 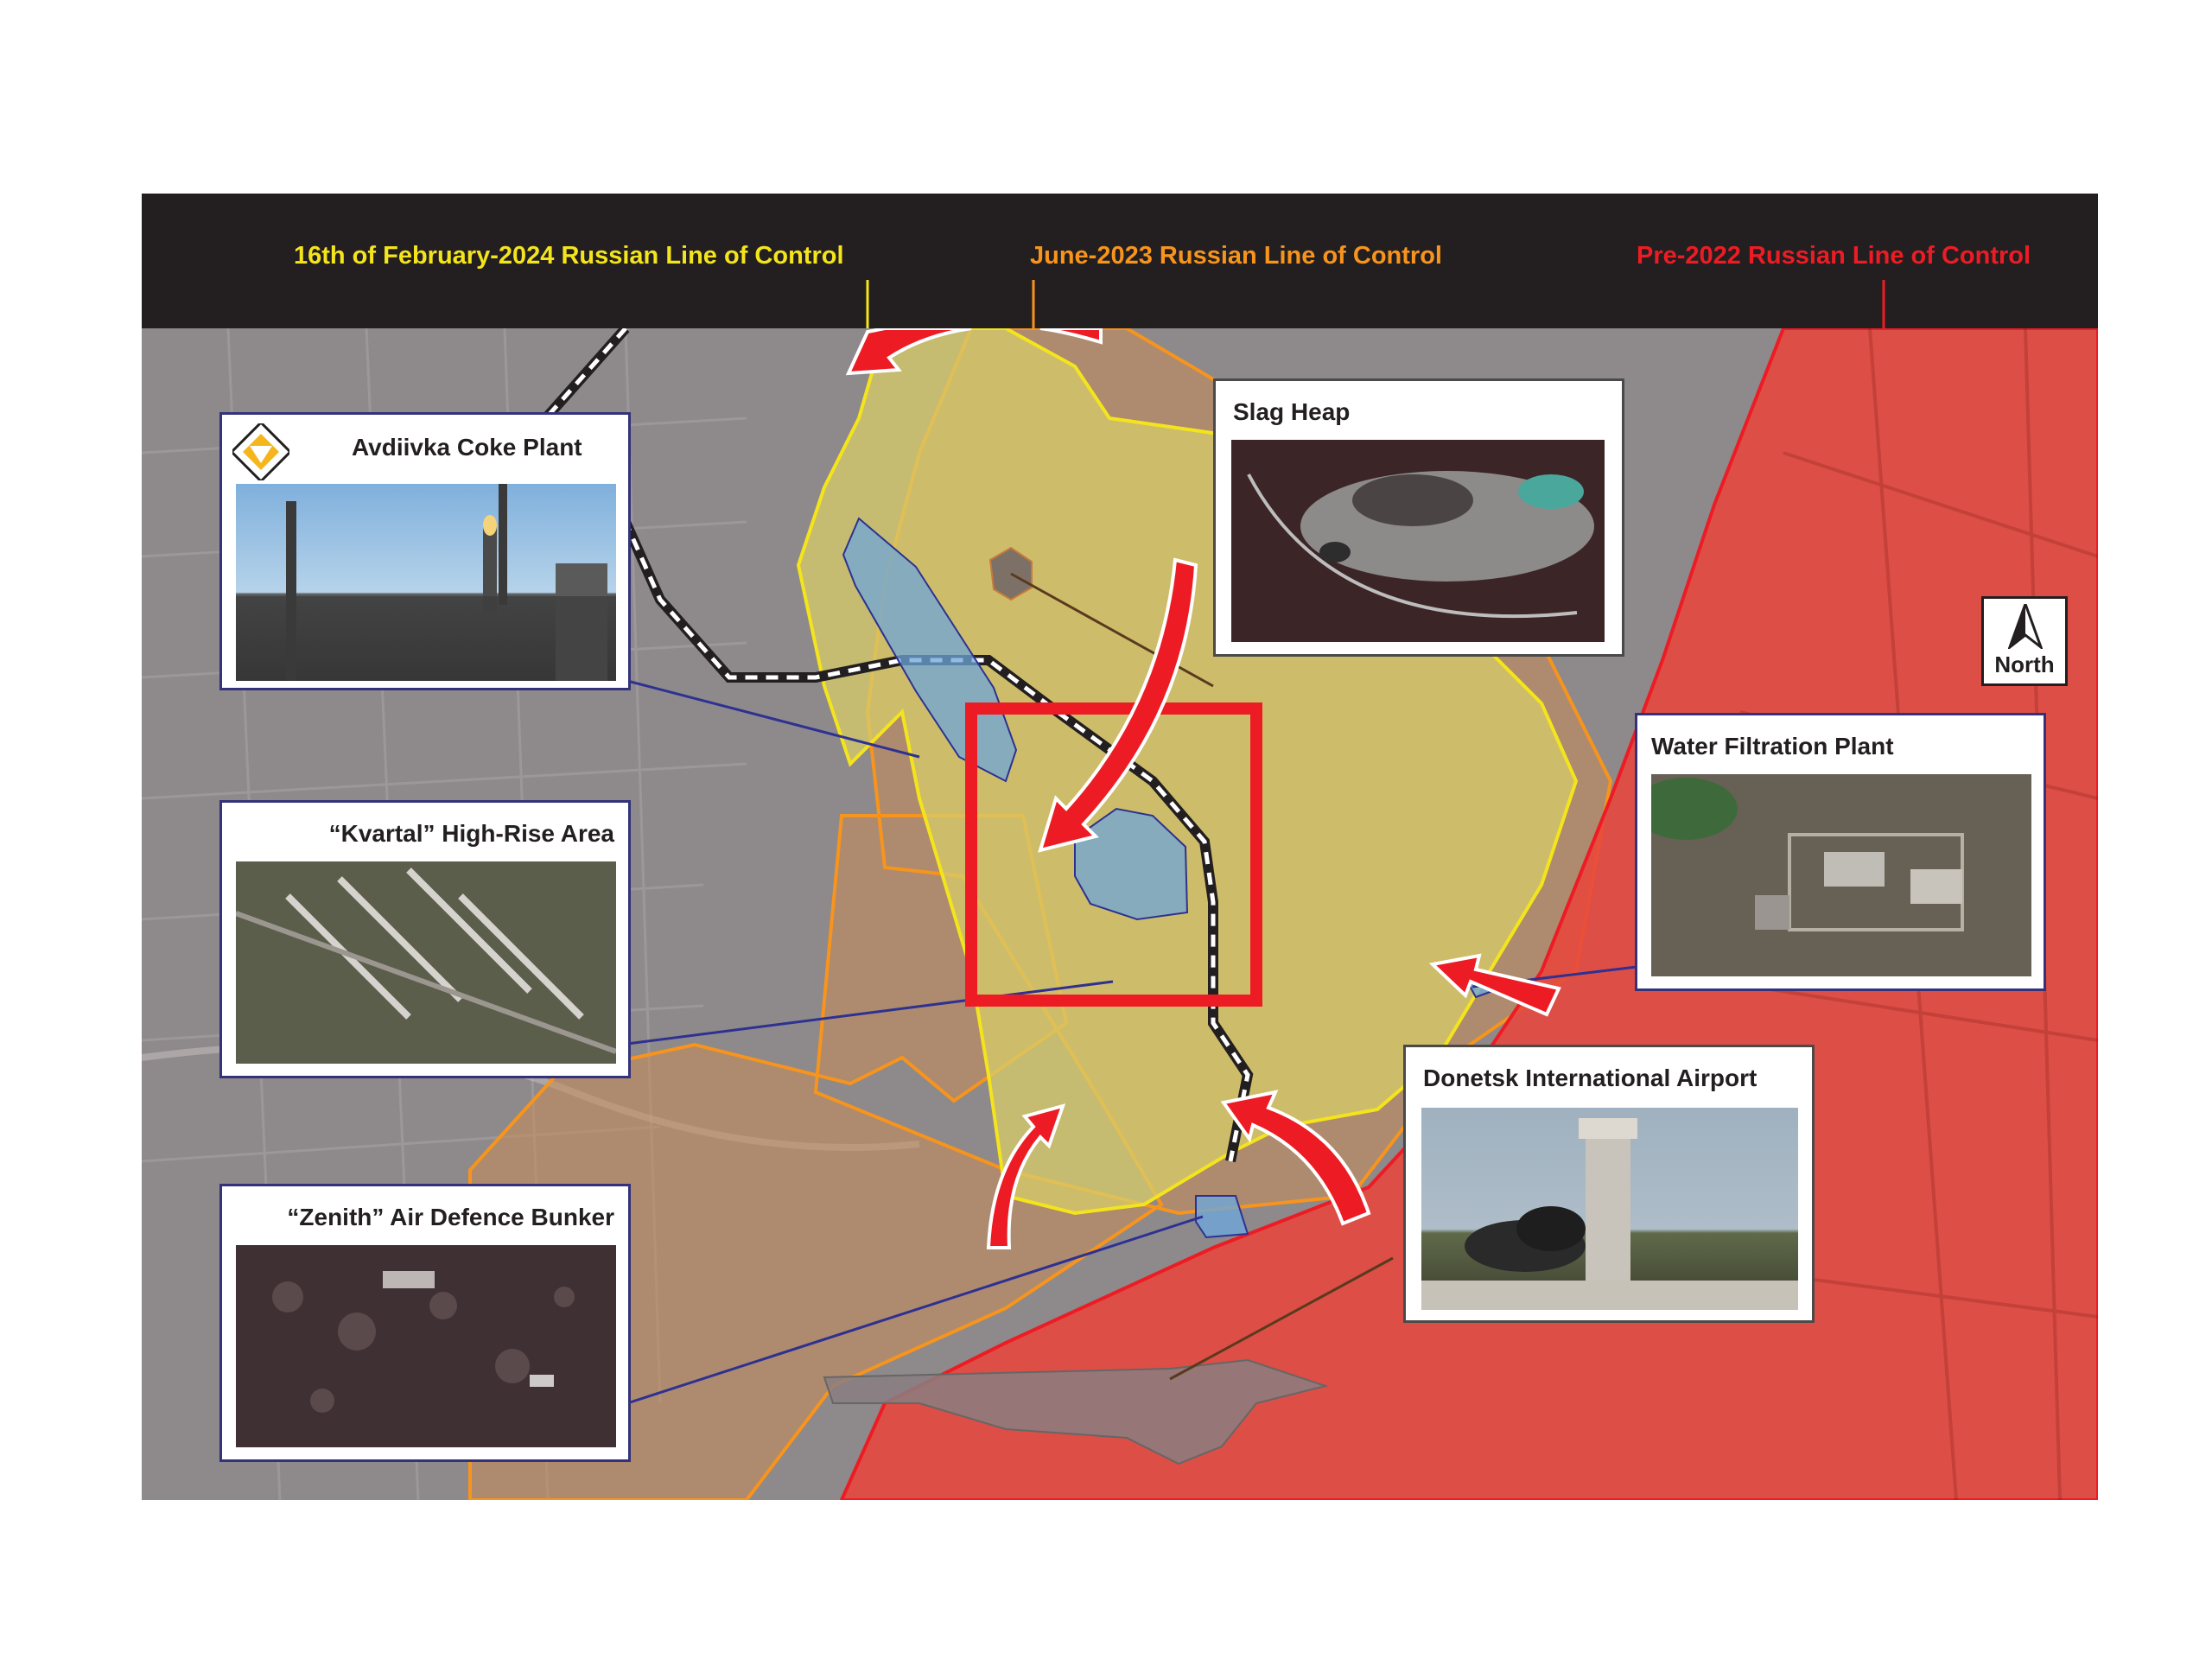 I want to click on coke-plant-title: Avdiivka Coke Plant, so click(x=467, y=448).